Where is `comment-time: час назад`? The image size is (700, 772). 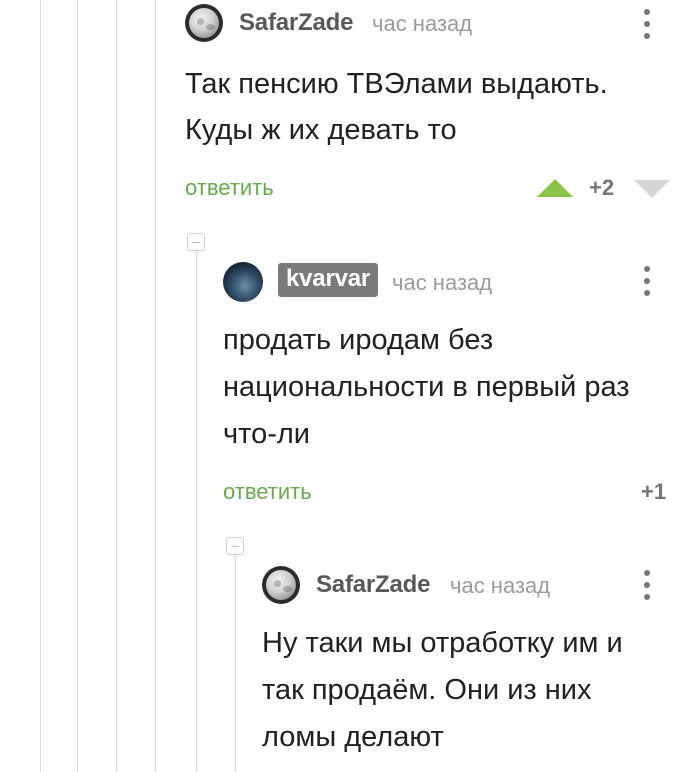 comment-time: час назад is located at coordinates (500, 586).